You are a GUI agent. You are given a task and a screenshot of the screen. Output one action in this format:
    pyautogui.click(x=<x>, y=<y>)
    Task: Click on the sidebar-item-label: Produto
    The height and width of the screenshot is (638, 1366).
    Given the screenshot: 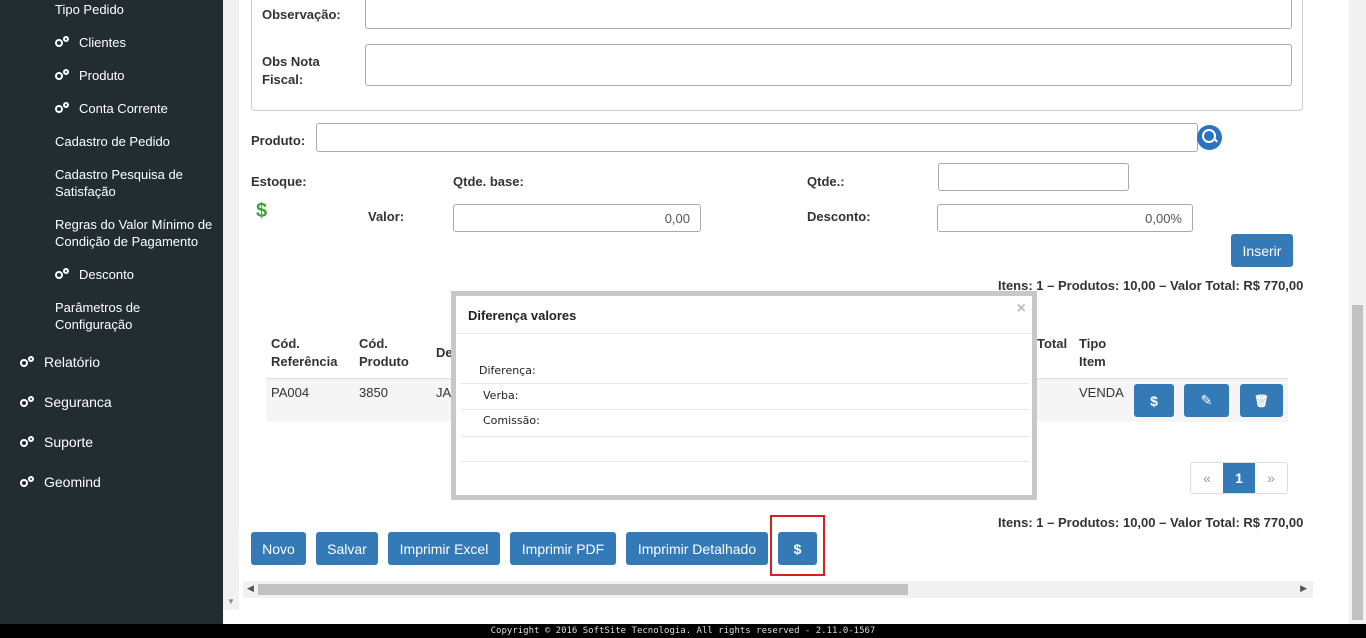 What is the action you would take?
    pyautogui.click(x=102, y=75)
    